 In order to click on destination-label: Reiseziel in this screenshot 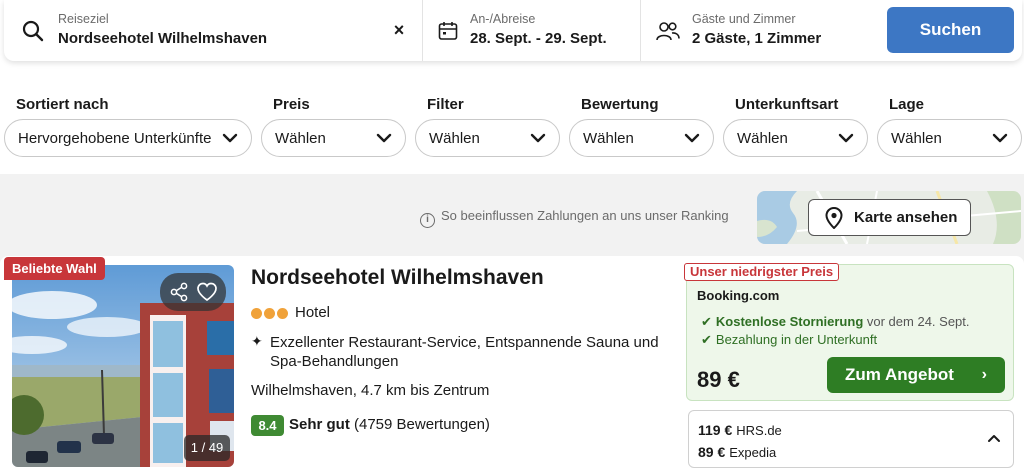, I will do `click(83, 19)`.